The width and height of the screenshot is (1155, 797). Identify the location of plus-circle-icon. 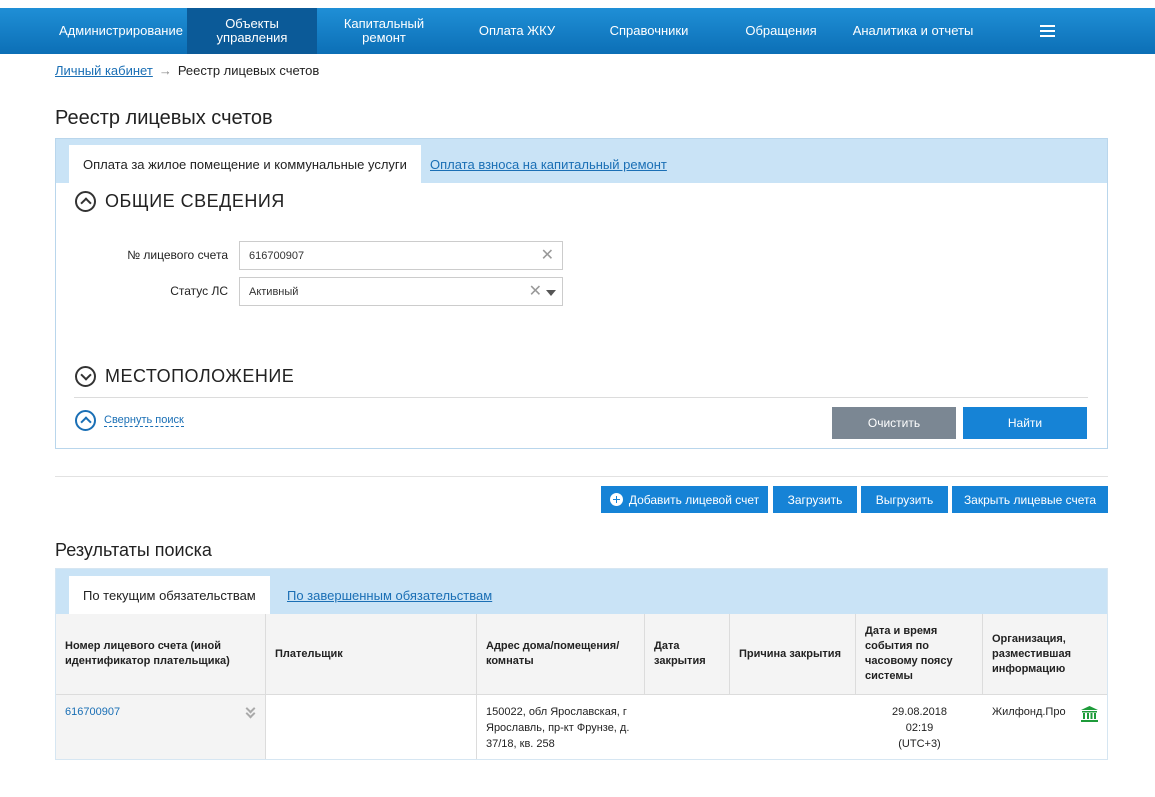
(616, 499).